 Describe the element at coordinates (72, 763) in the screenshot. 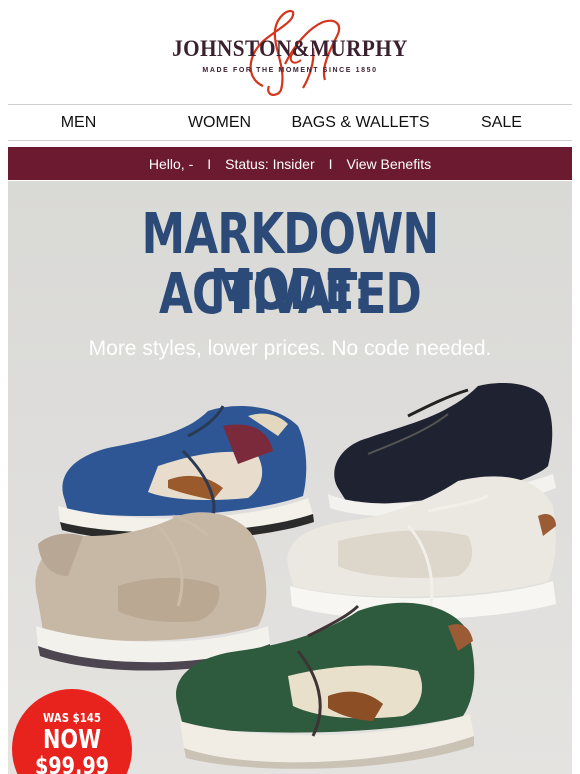

I see `sale-price: $99.99` at that location.